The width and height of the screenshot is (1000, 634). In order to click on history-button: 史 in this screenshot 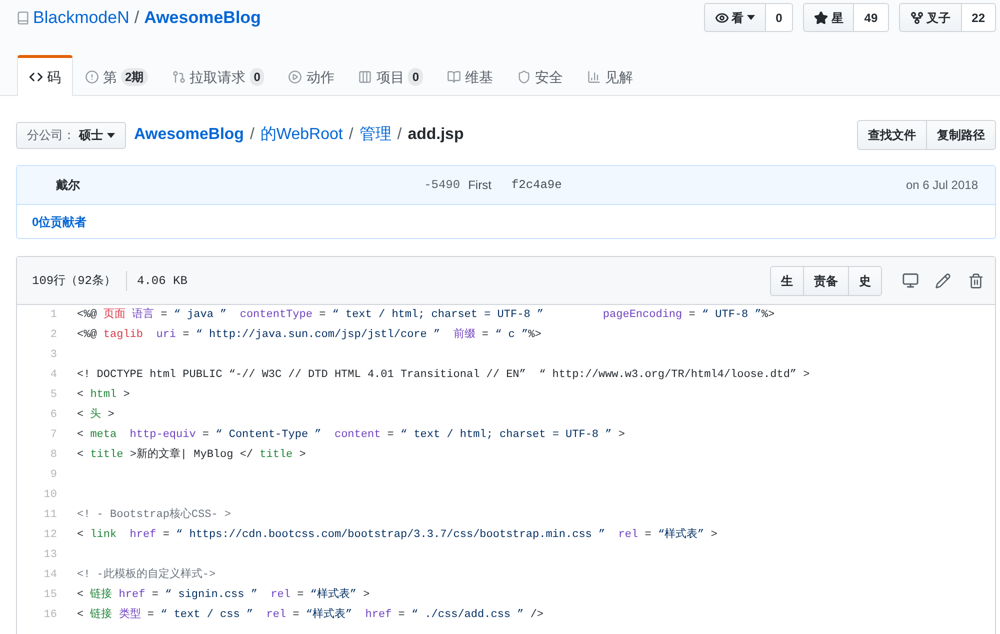, I will do `click(865, 281)`.